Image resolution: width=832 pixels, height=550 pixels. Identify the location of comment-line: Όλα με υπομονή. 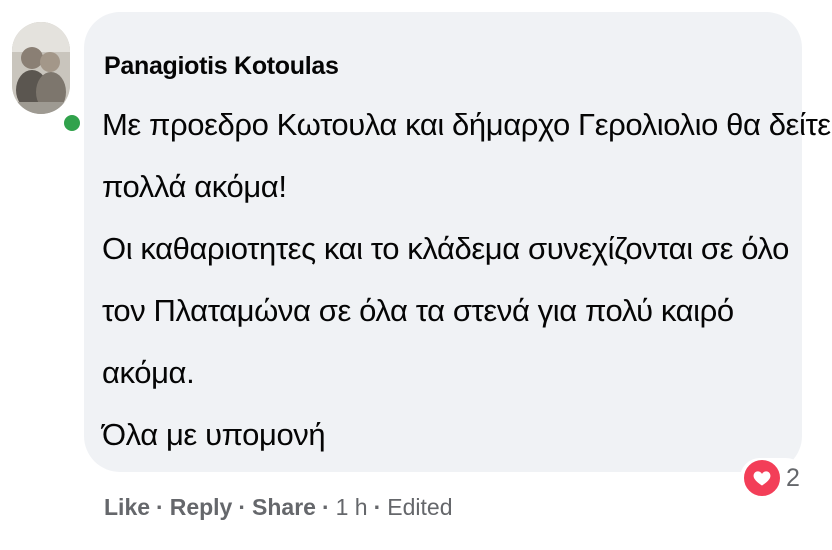
(214, 434).